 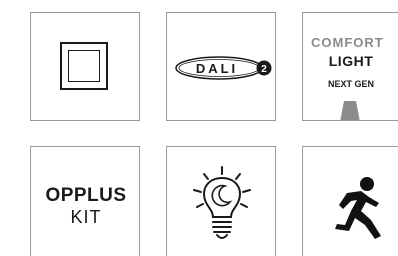 I want to click on tile-comfort-light: COMFORT LIGHT NEXT GEN, so click(x=350, y=66).